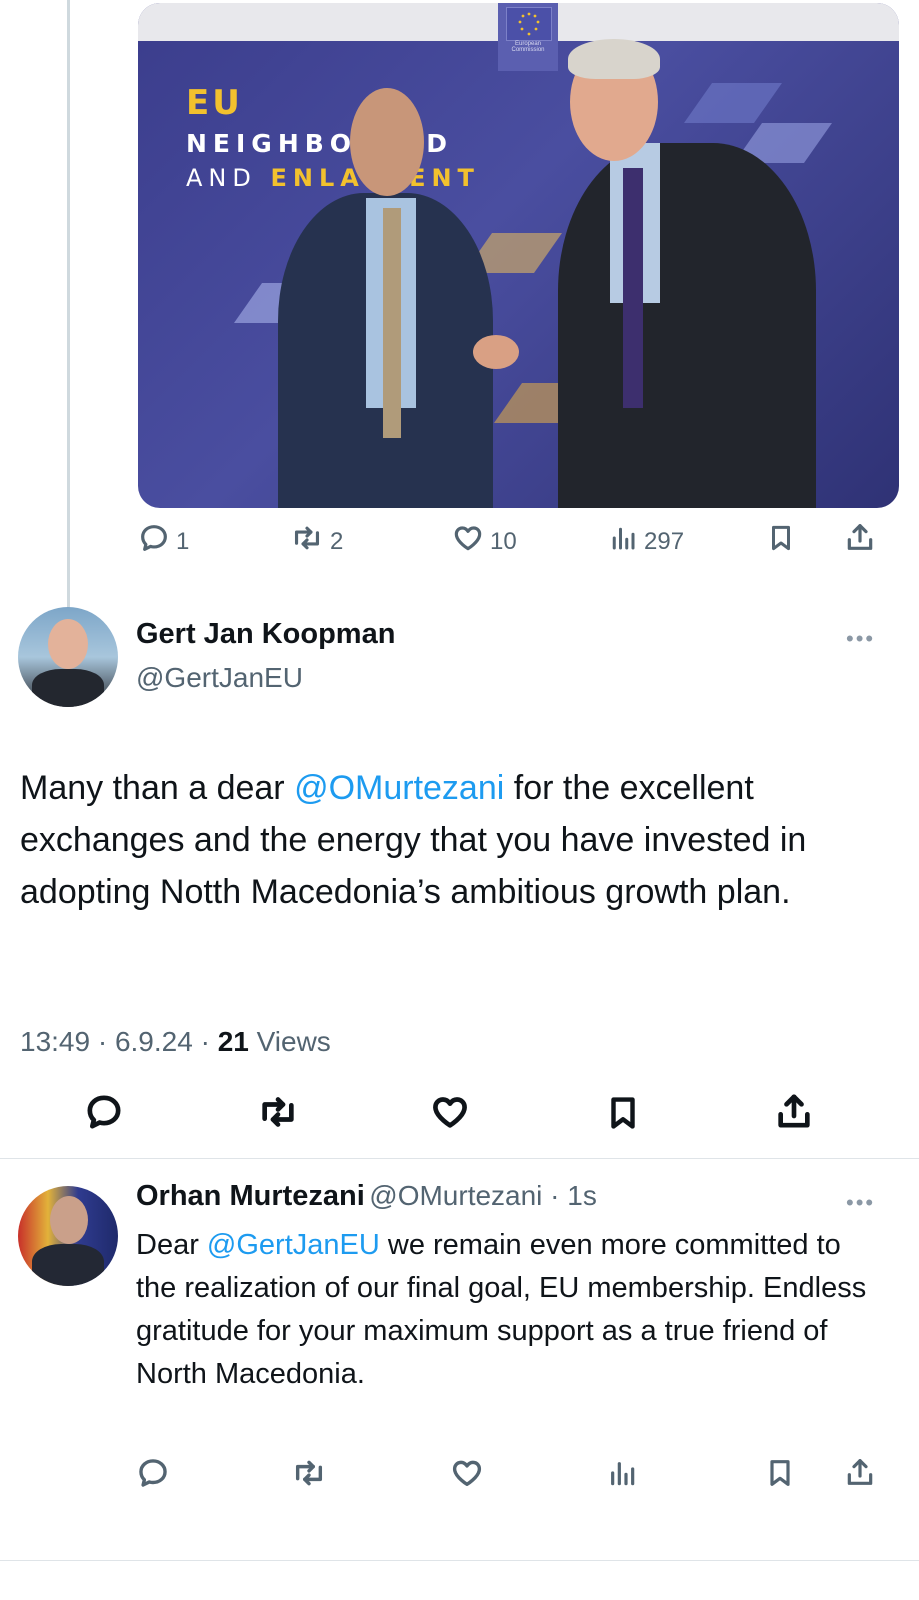 This screenshot has width=919, height=1600. What do you see at coordinates (68, 305) in the screenshot?
I see `thread-connector-line` at bounding box center [68, 305].